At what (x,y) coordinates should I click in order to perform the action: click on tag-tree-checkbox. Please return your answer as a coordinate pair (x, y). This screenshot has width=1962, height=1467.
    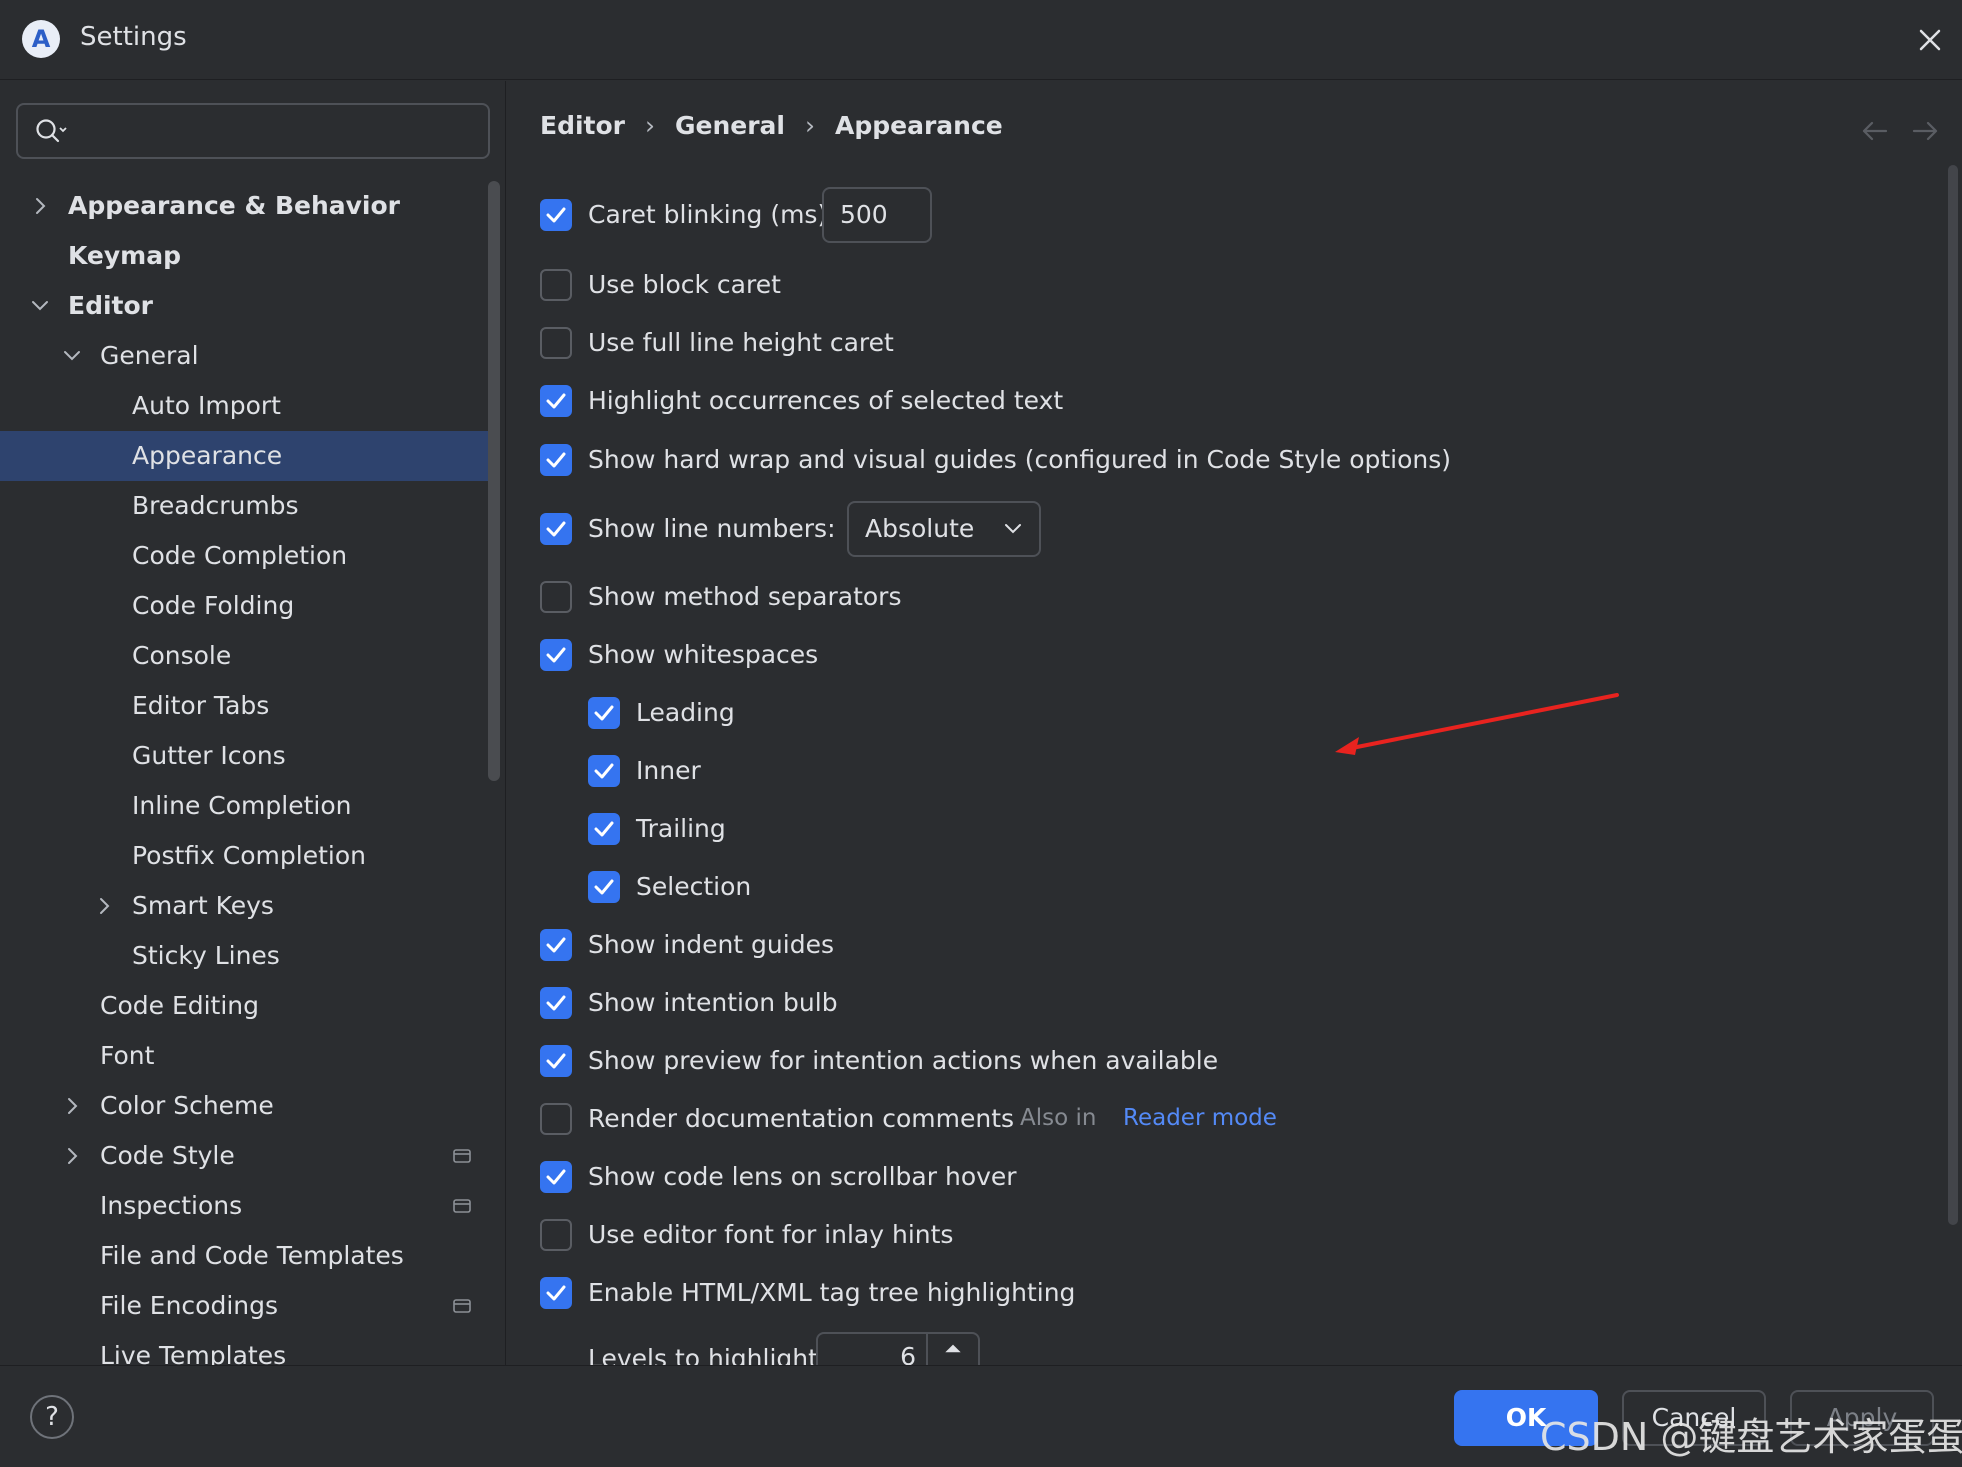
    Looking at the image, I should click on (556, 1293).